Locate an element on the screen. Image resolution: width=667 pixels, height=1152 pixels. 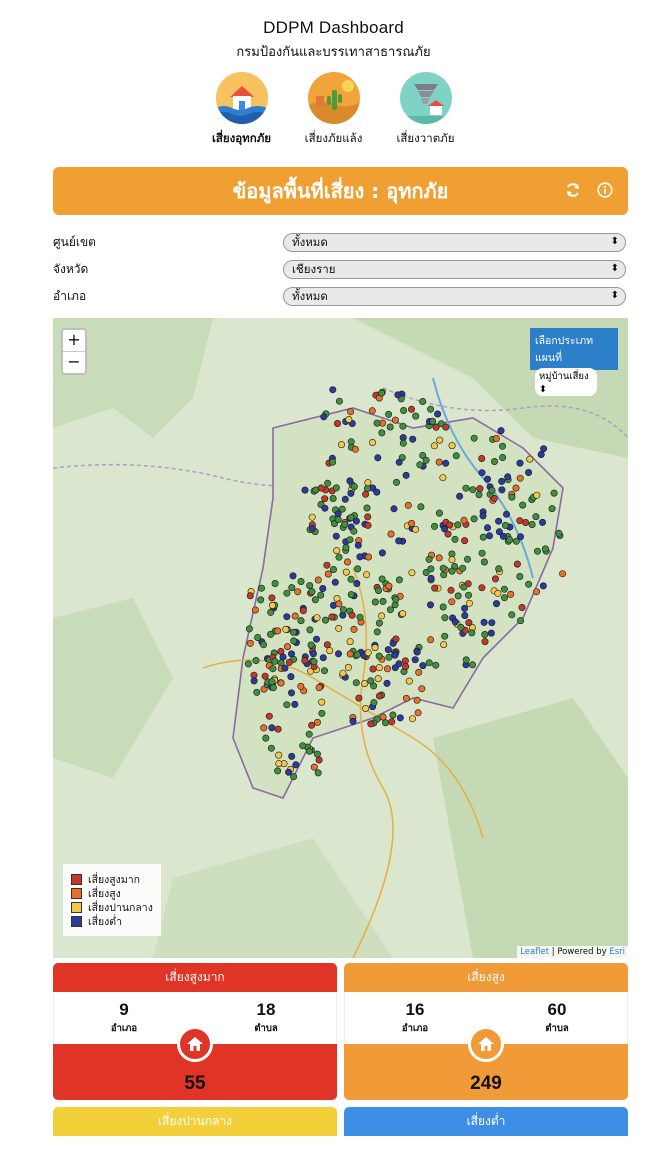
refresh-icon is located at coordinates (573, 190).